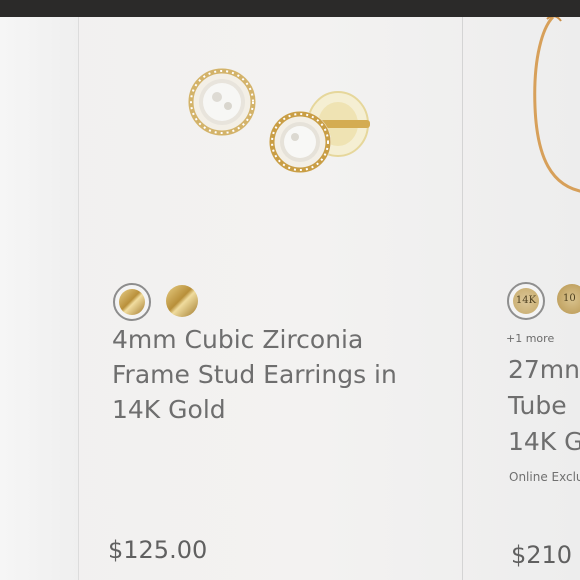  What do you see at coordinates (544, 441) in the screenshot?
I see `title-line: 14K G` at bounding box center [544, 441].